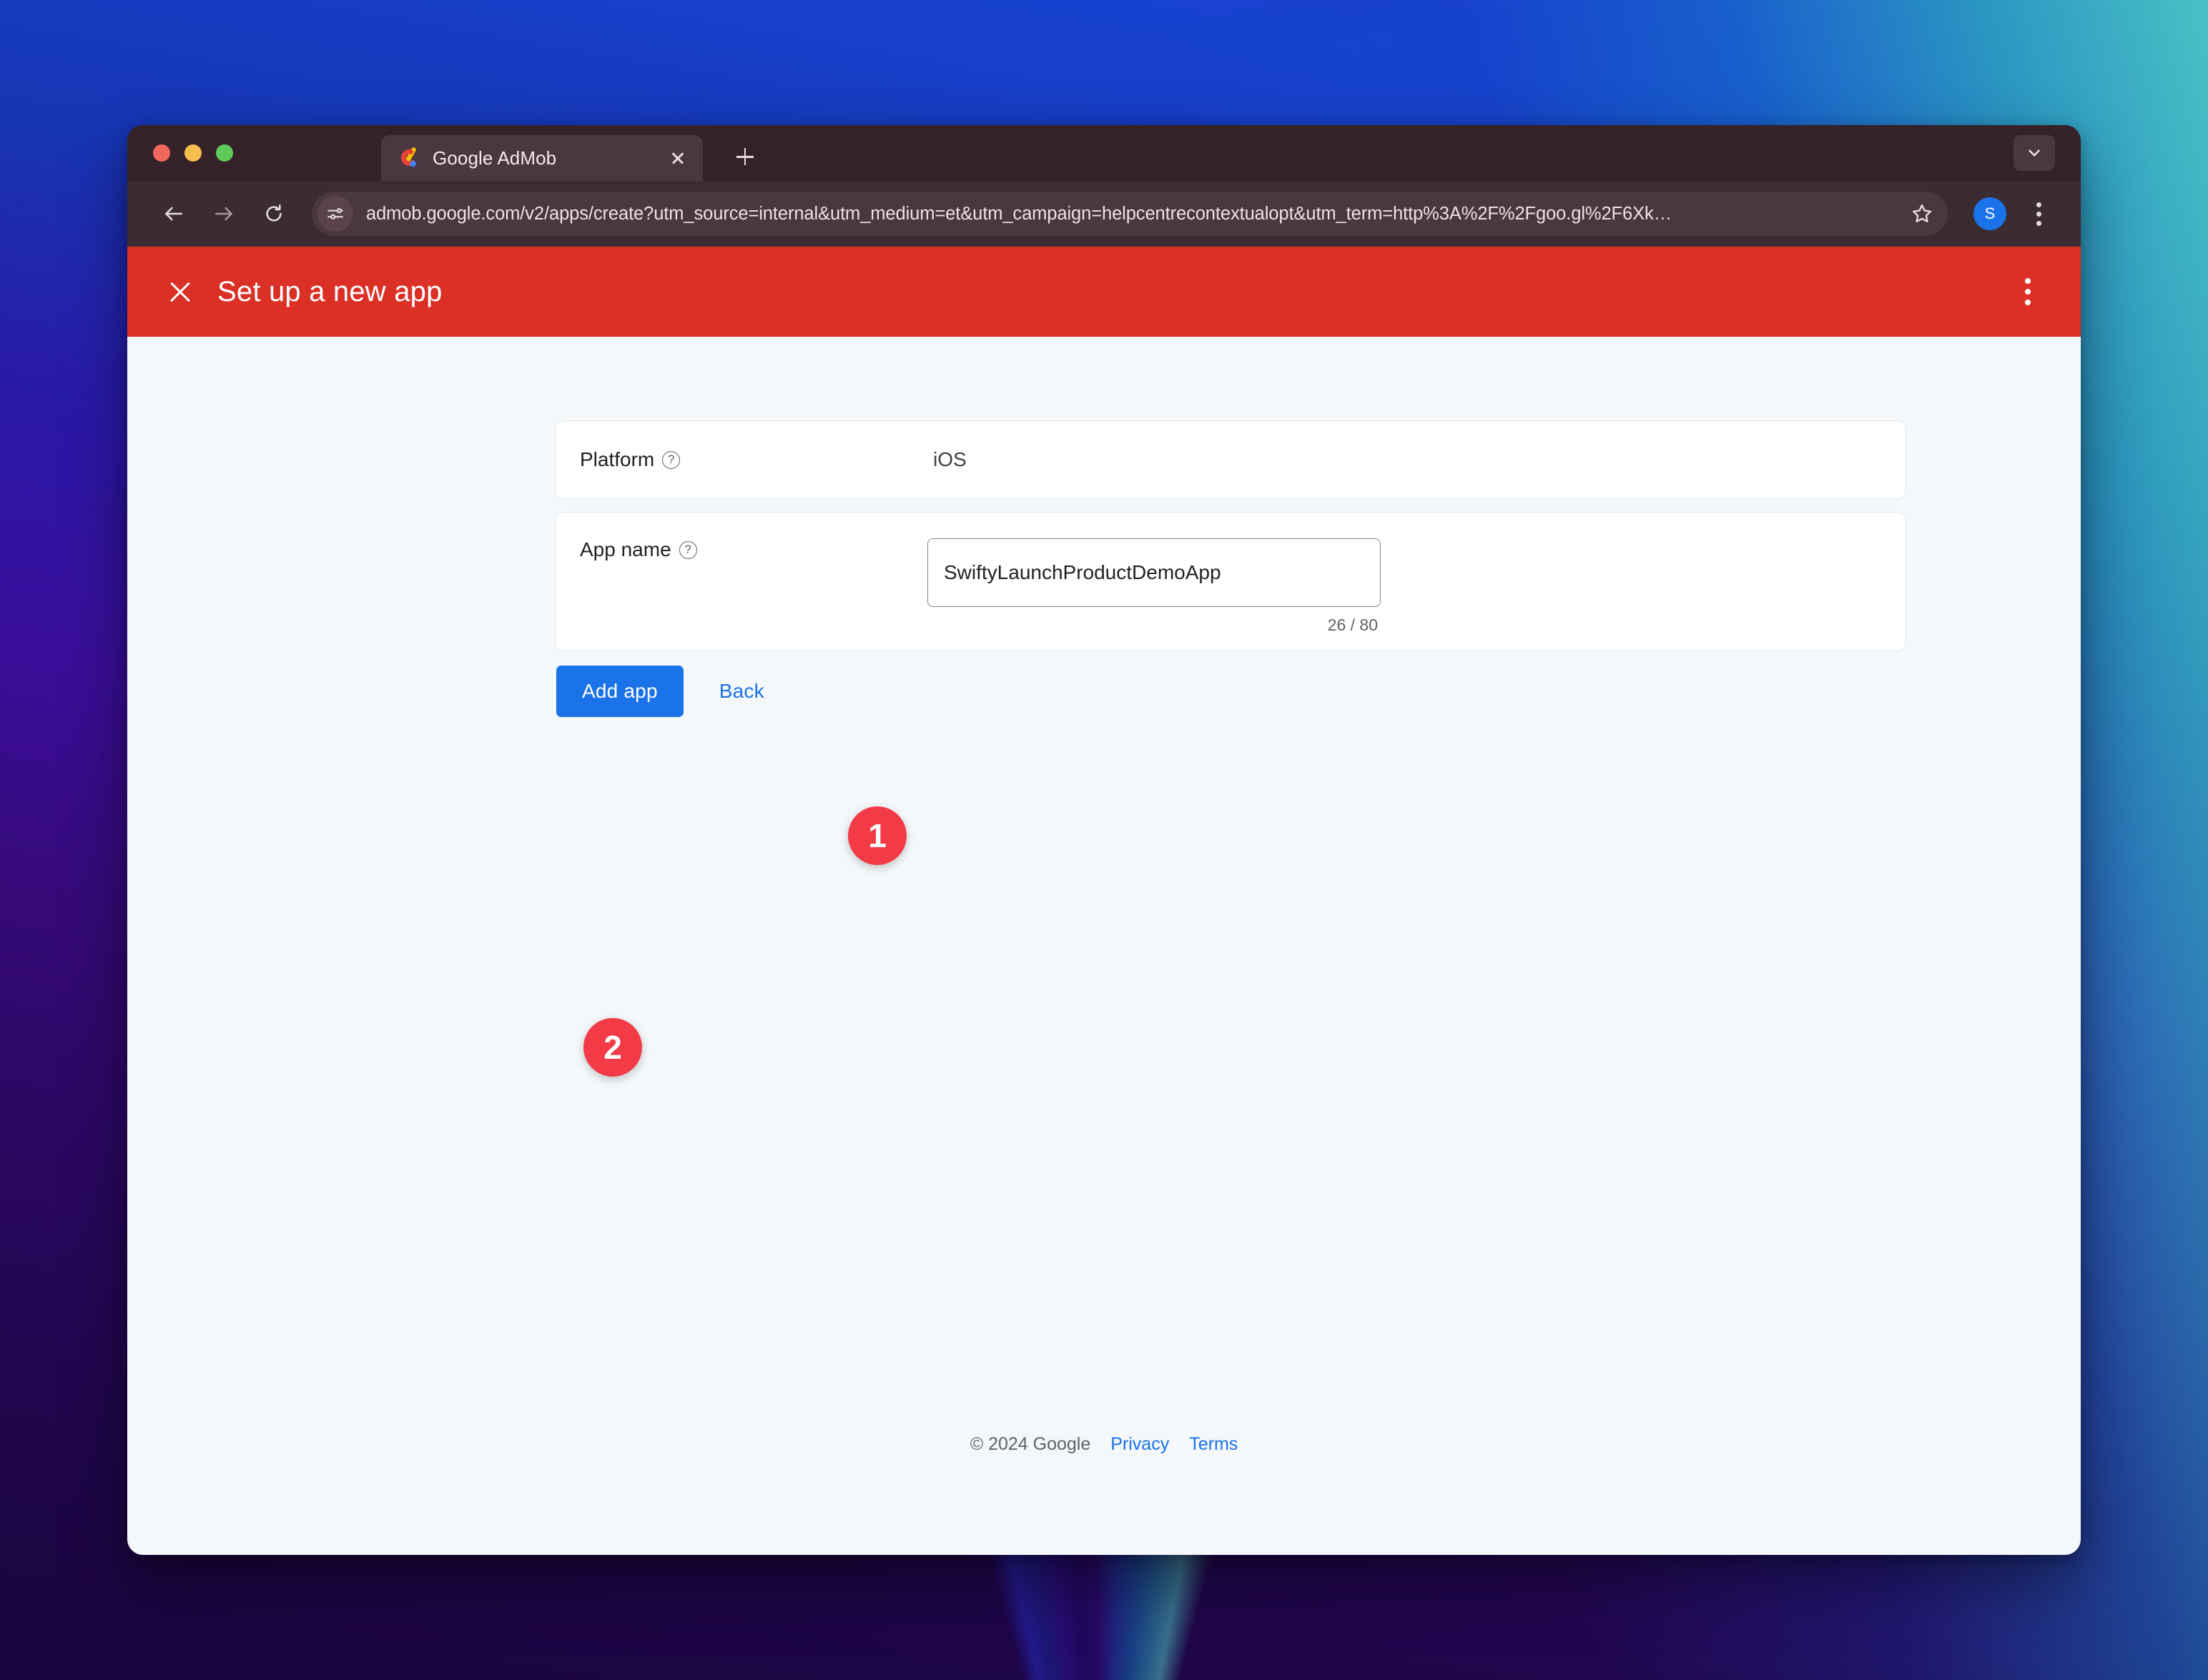  I want to click on back-arrow-icon, so click(174, 214).